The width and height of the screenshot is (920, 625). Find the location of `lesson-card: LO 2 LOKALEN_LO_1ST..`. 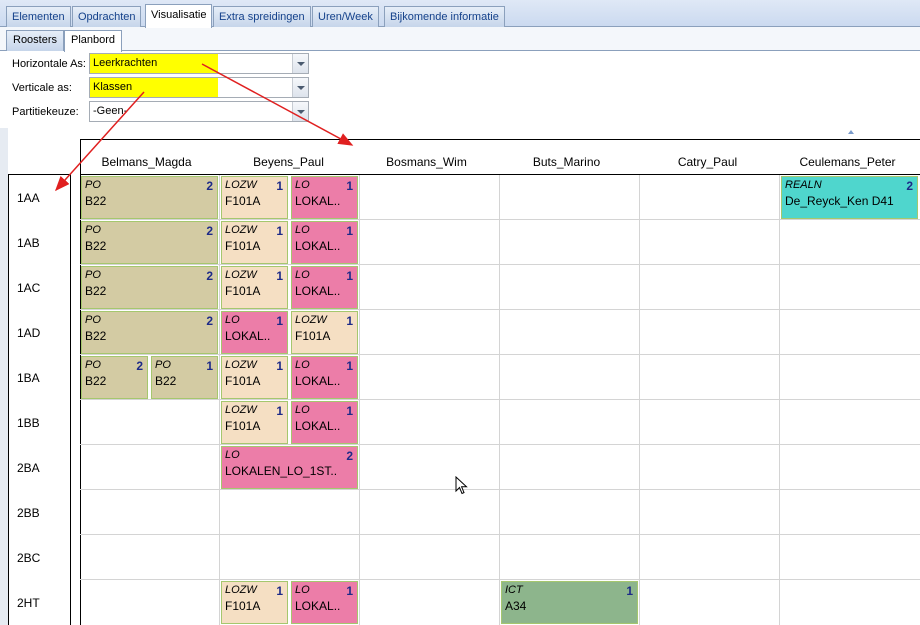

lesson-card: LO 2 LOKALEN_LO_1ST.. is located at coordinates (289, 467).